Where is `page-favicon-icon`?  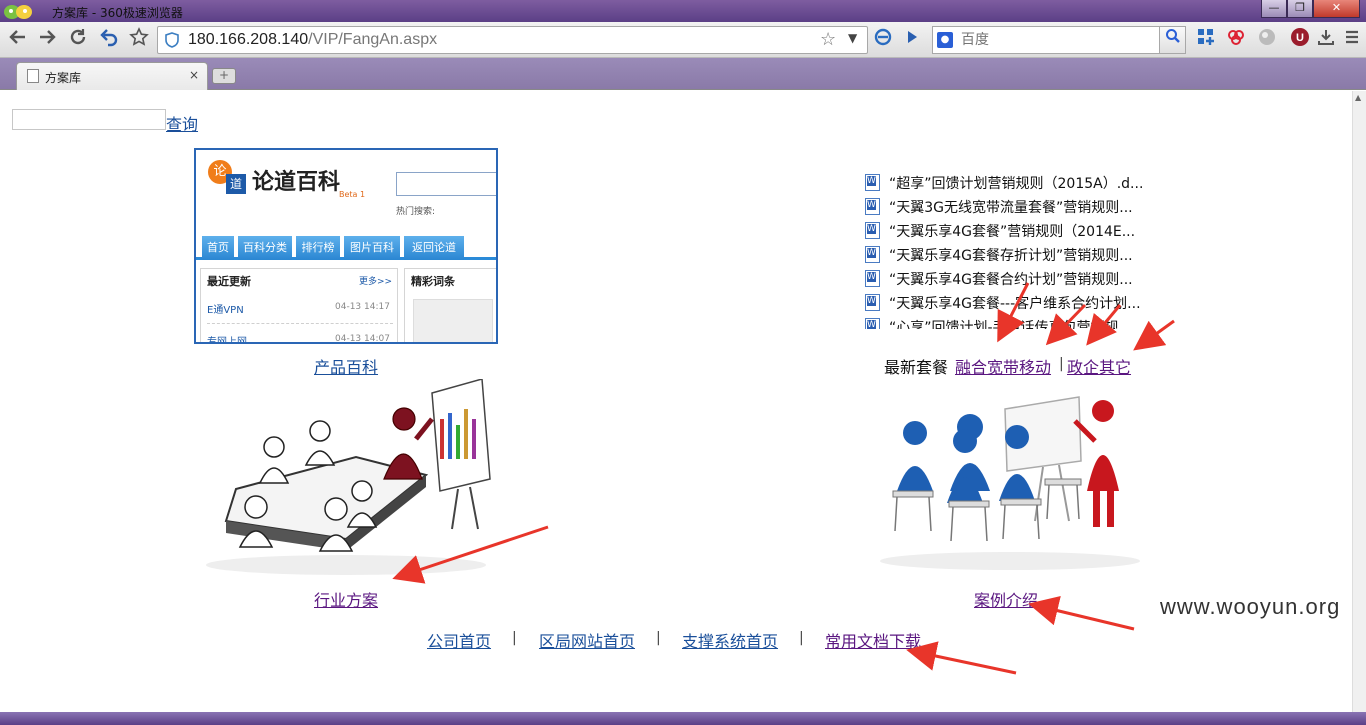 page-favicon-icon is located at coordinates (33, 76).